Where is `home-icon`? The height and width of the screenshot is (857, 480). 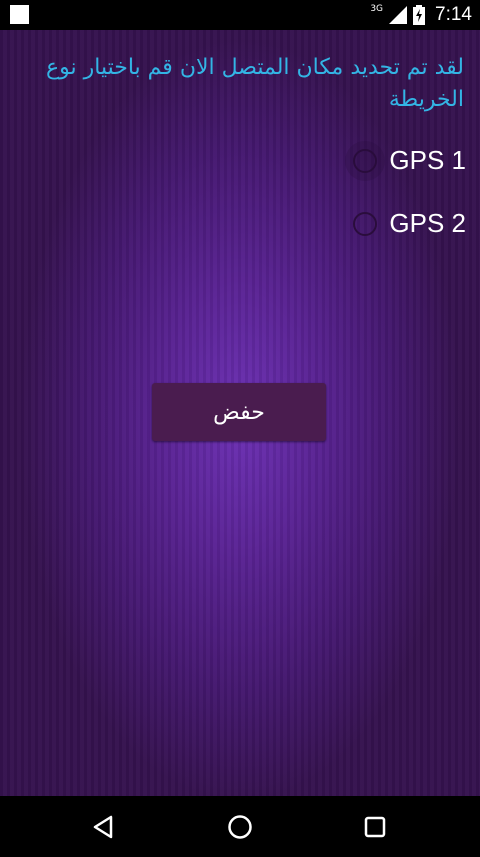 home-icon is located at coordinates (240, 827).